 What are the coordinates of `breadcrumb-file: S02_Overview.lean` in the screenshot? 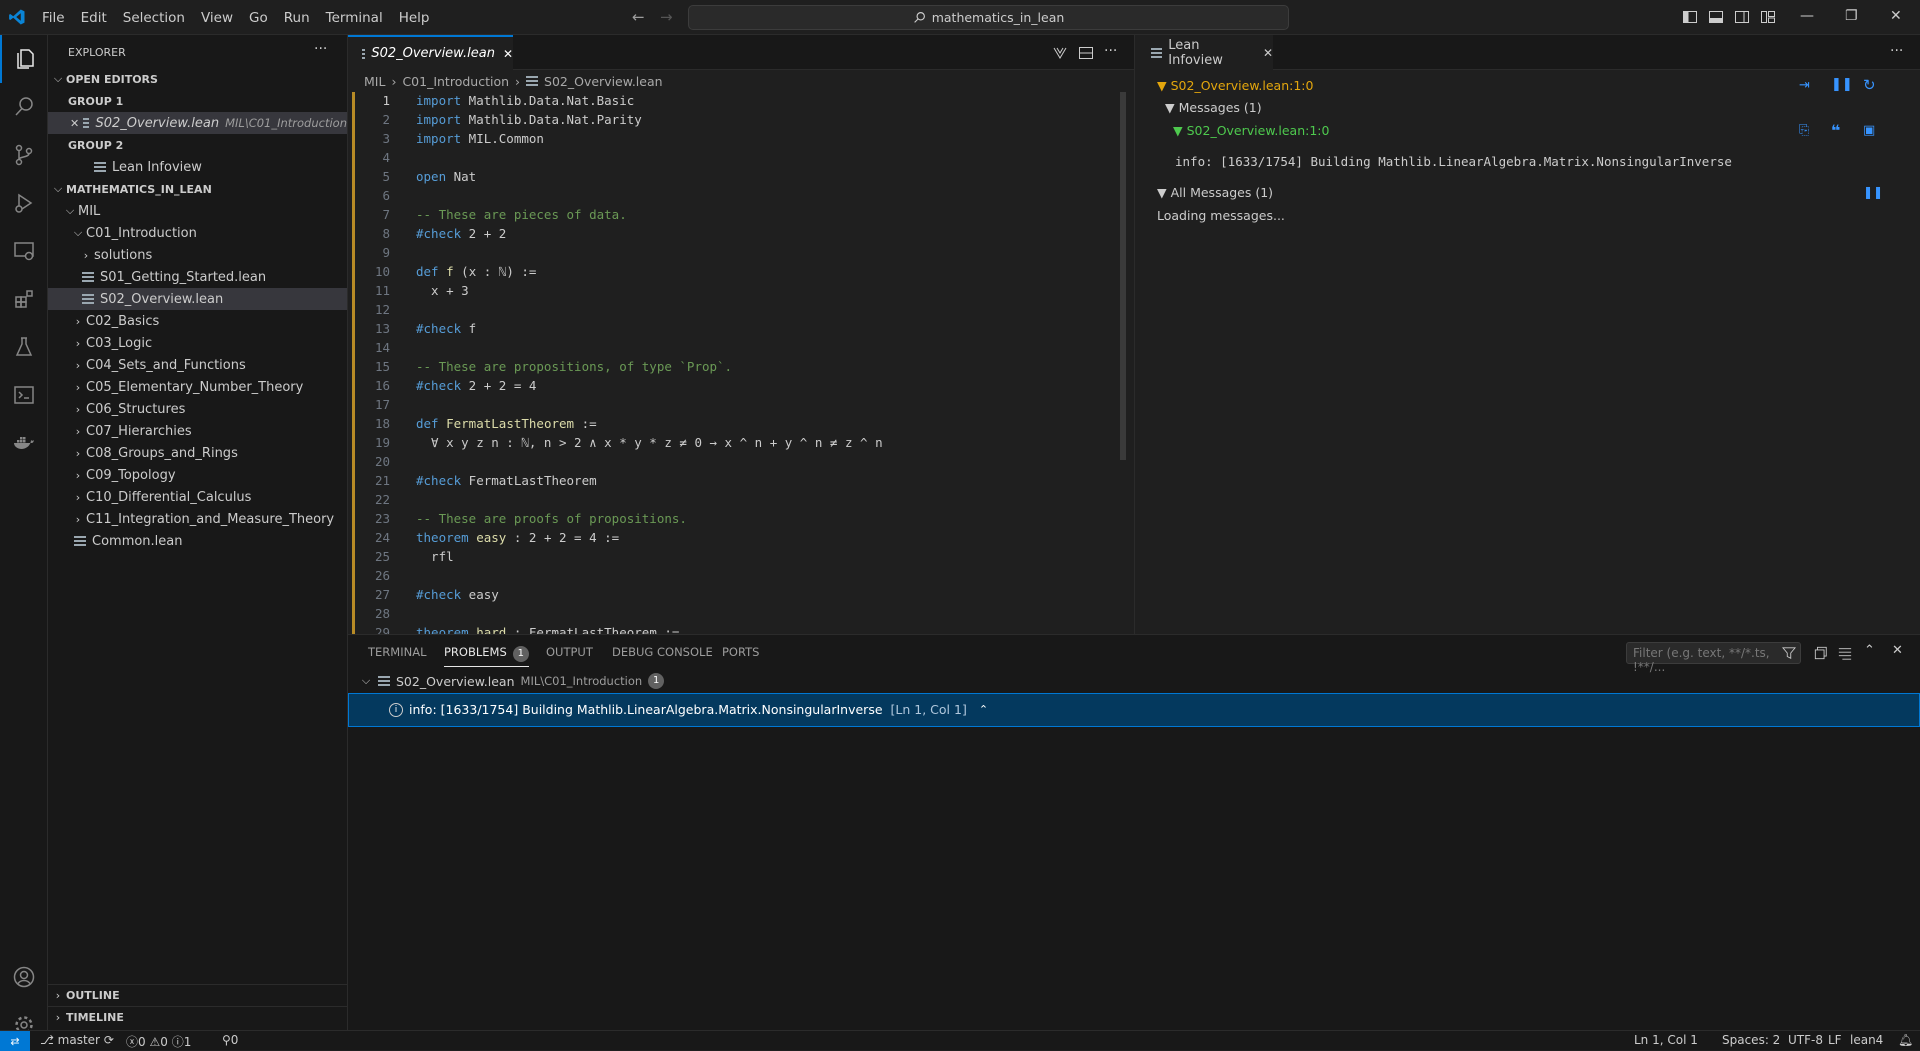 It's located at (603, 81).